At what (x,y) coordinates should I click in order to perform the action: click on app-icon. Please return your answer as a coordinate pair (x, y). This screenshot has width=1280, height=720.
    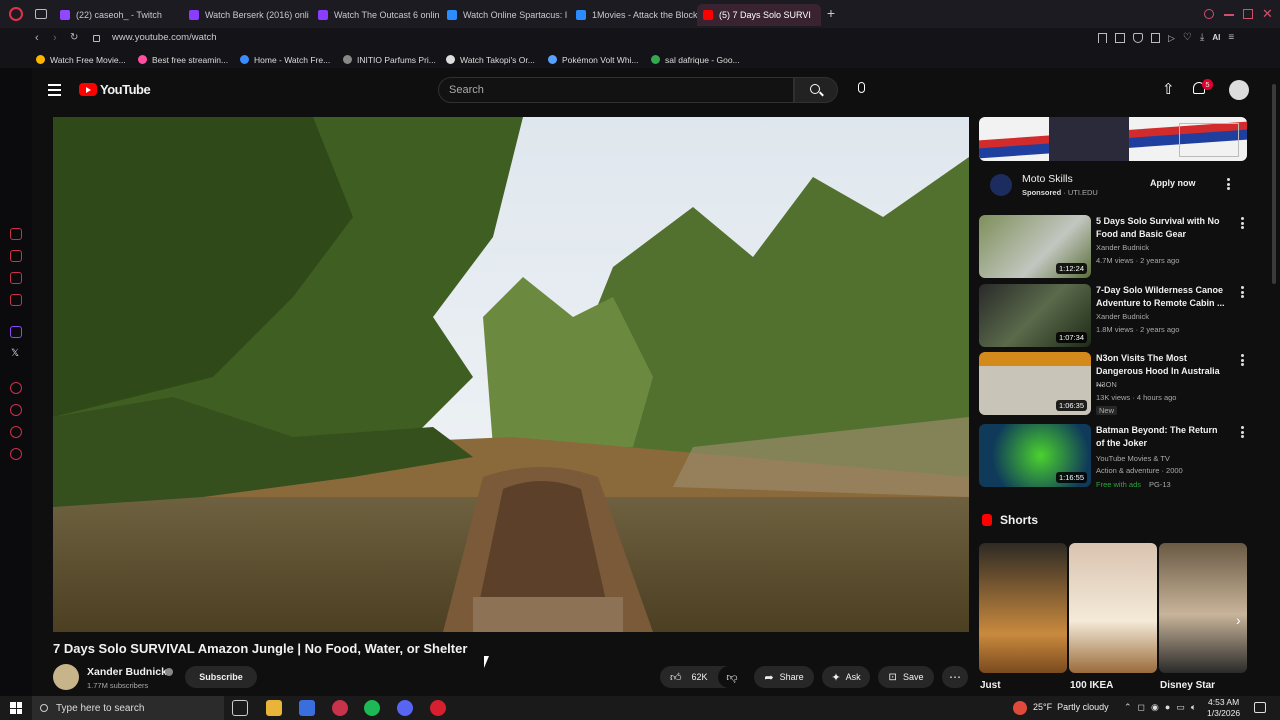
    Looking at the image, I should click on (438, 708).